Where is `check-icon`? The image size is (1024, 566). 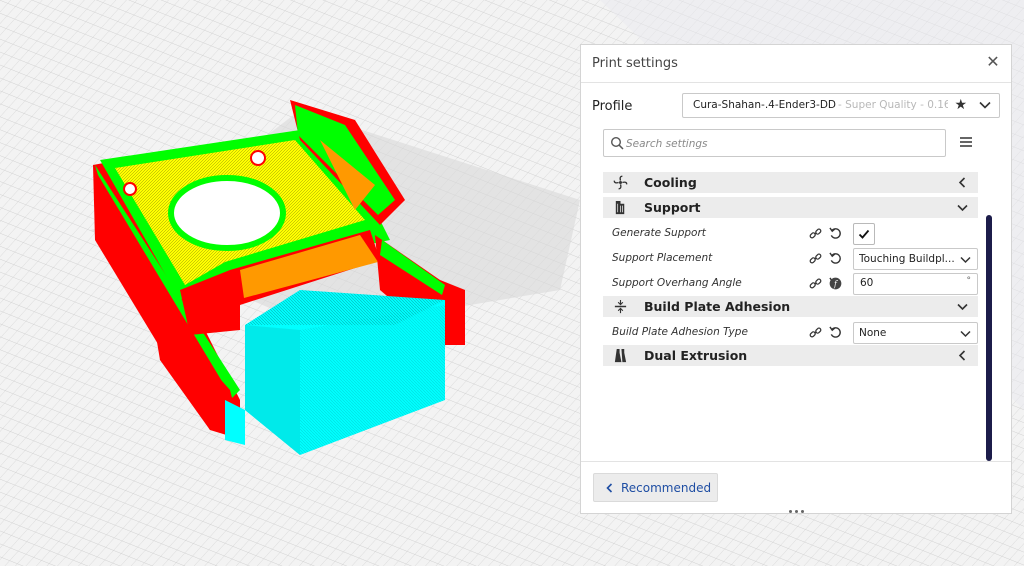
check-icon is located at coordinates (864, 234).